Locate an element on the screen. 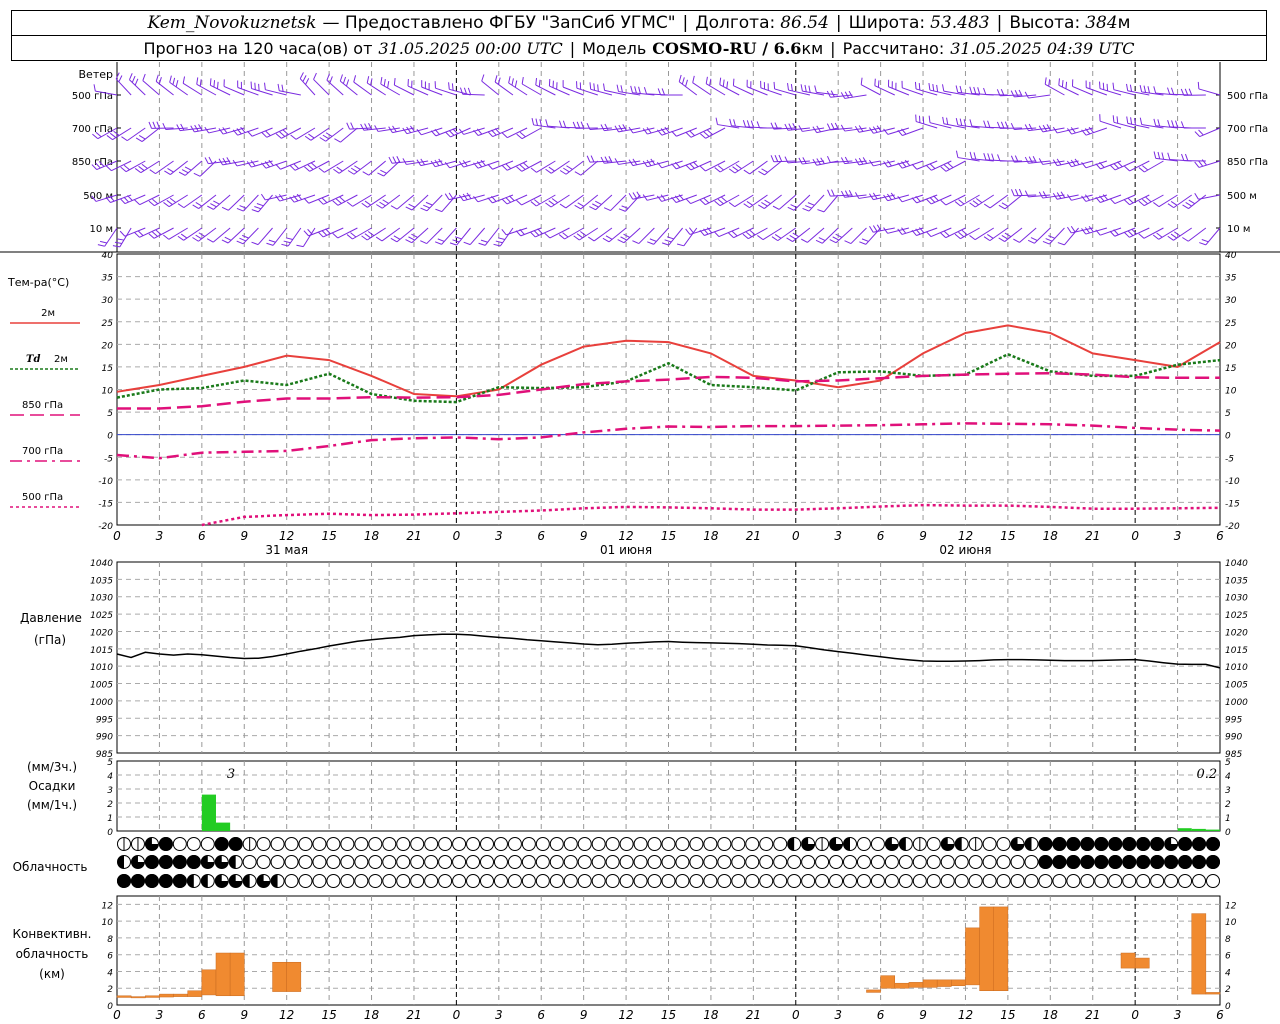 This screenshot has height=1024, width=1280. hour-tick-label: 15 is located at coordinates (328, 536).